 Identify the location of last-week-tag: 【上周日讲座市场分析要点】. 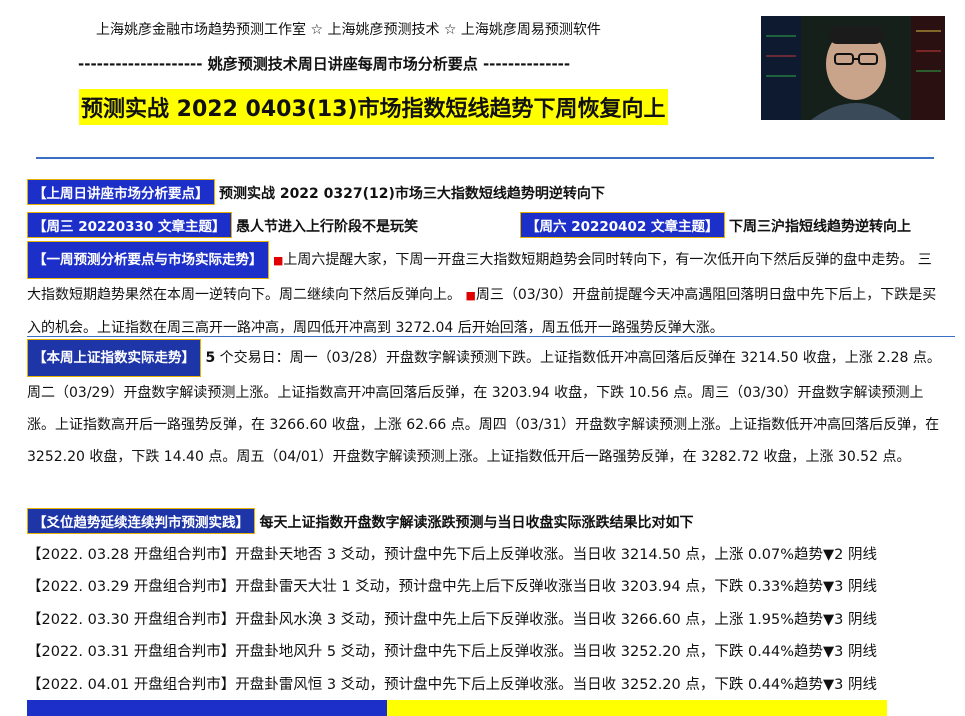
(121, 192).